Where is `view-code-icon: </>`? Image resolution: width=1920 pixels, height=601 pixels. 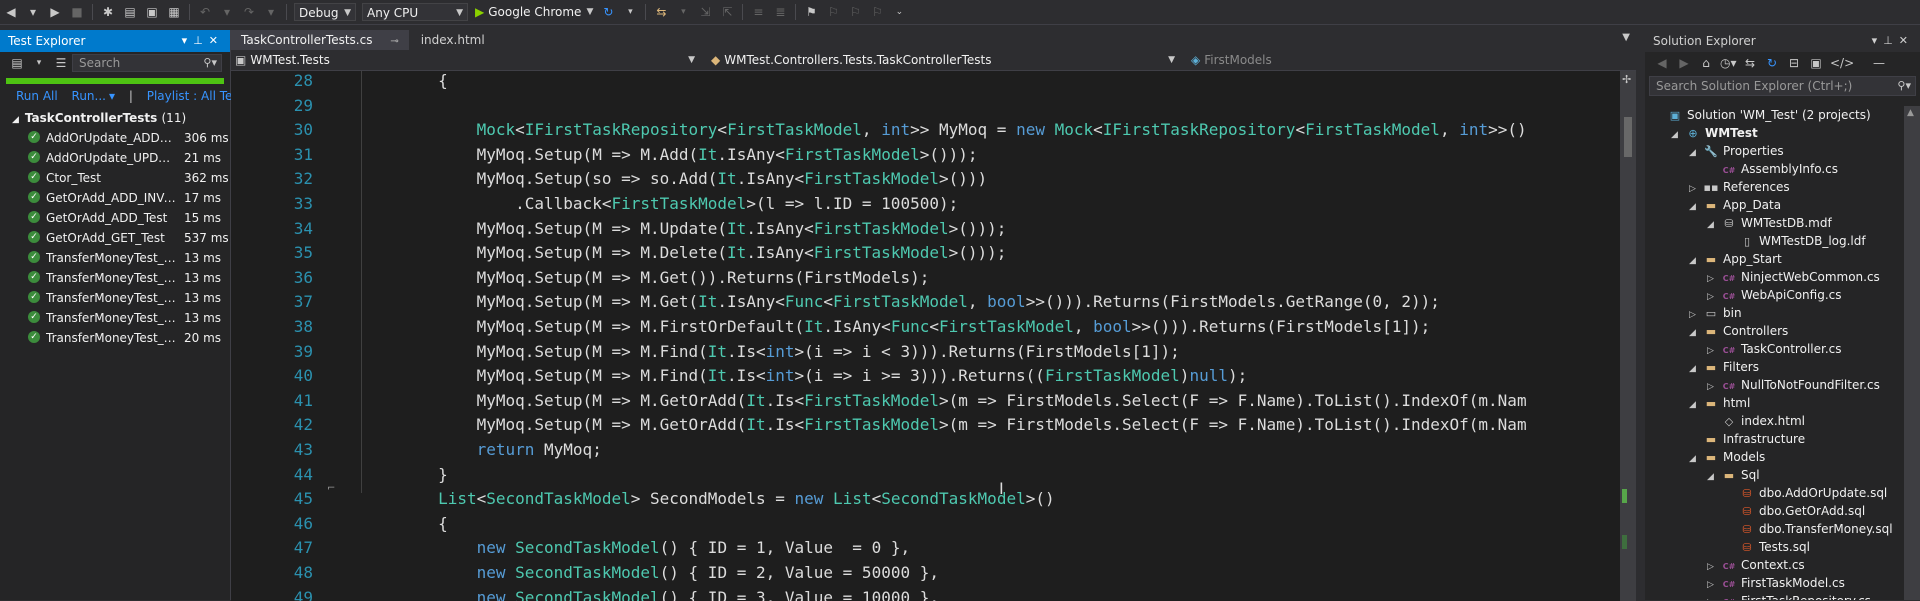 view-code-icon: </> is located at coordinates (1842, 63).